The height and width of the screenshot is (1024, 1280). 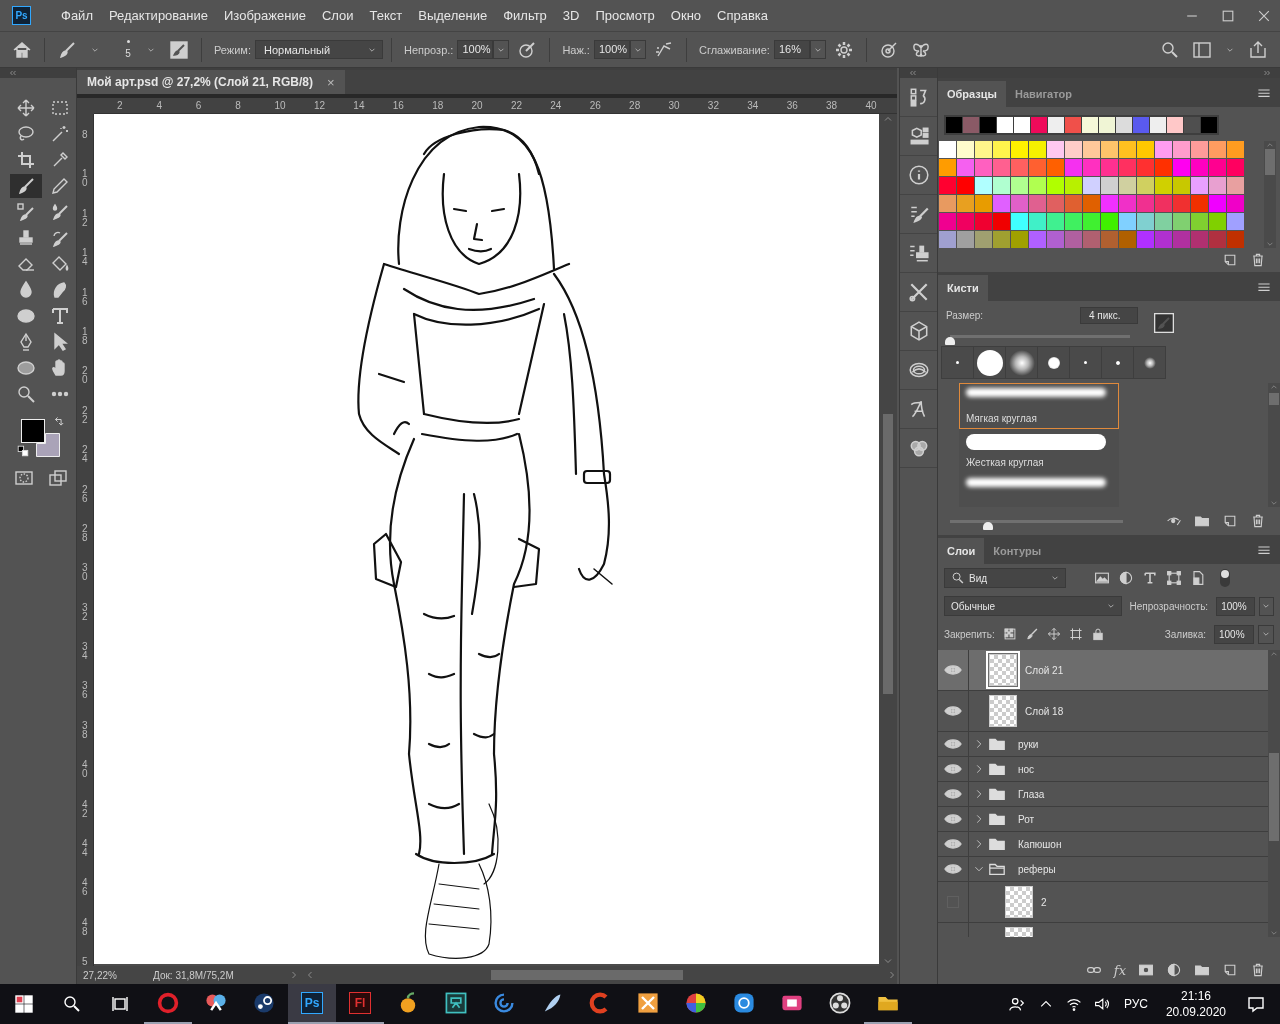 What do you see at coordinates (85, 180) in the screenshot?
I see `ruler-number: 10` at bounding box center [85, 180].